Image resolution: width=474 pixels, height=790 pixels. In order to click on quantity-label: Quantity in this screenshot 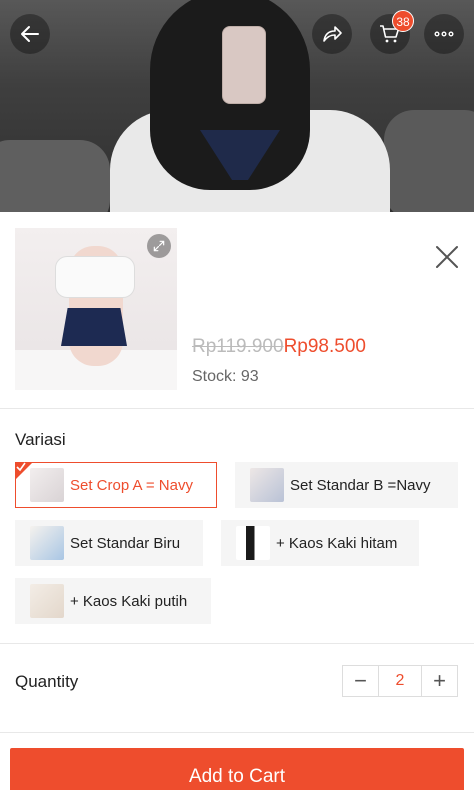, I will do `click(47, 681)`.